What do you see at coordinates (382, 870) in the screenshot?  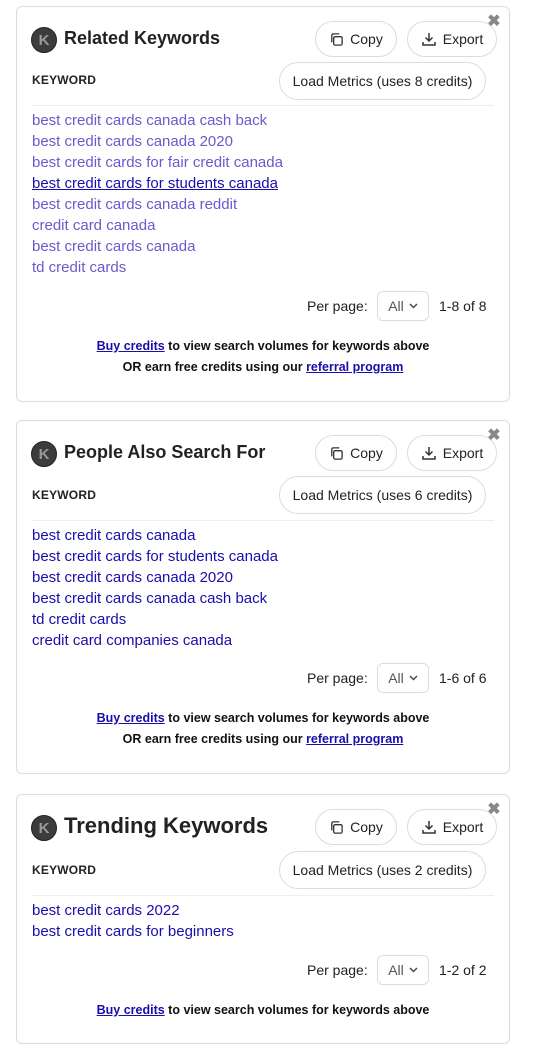 I see `load-metrics-button: Load Metrics (uses 2 credits)` at bounding box center [382, 870].